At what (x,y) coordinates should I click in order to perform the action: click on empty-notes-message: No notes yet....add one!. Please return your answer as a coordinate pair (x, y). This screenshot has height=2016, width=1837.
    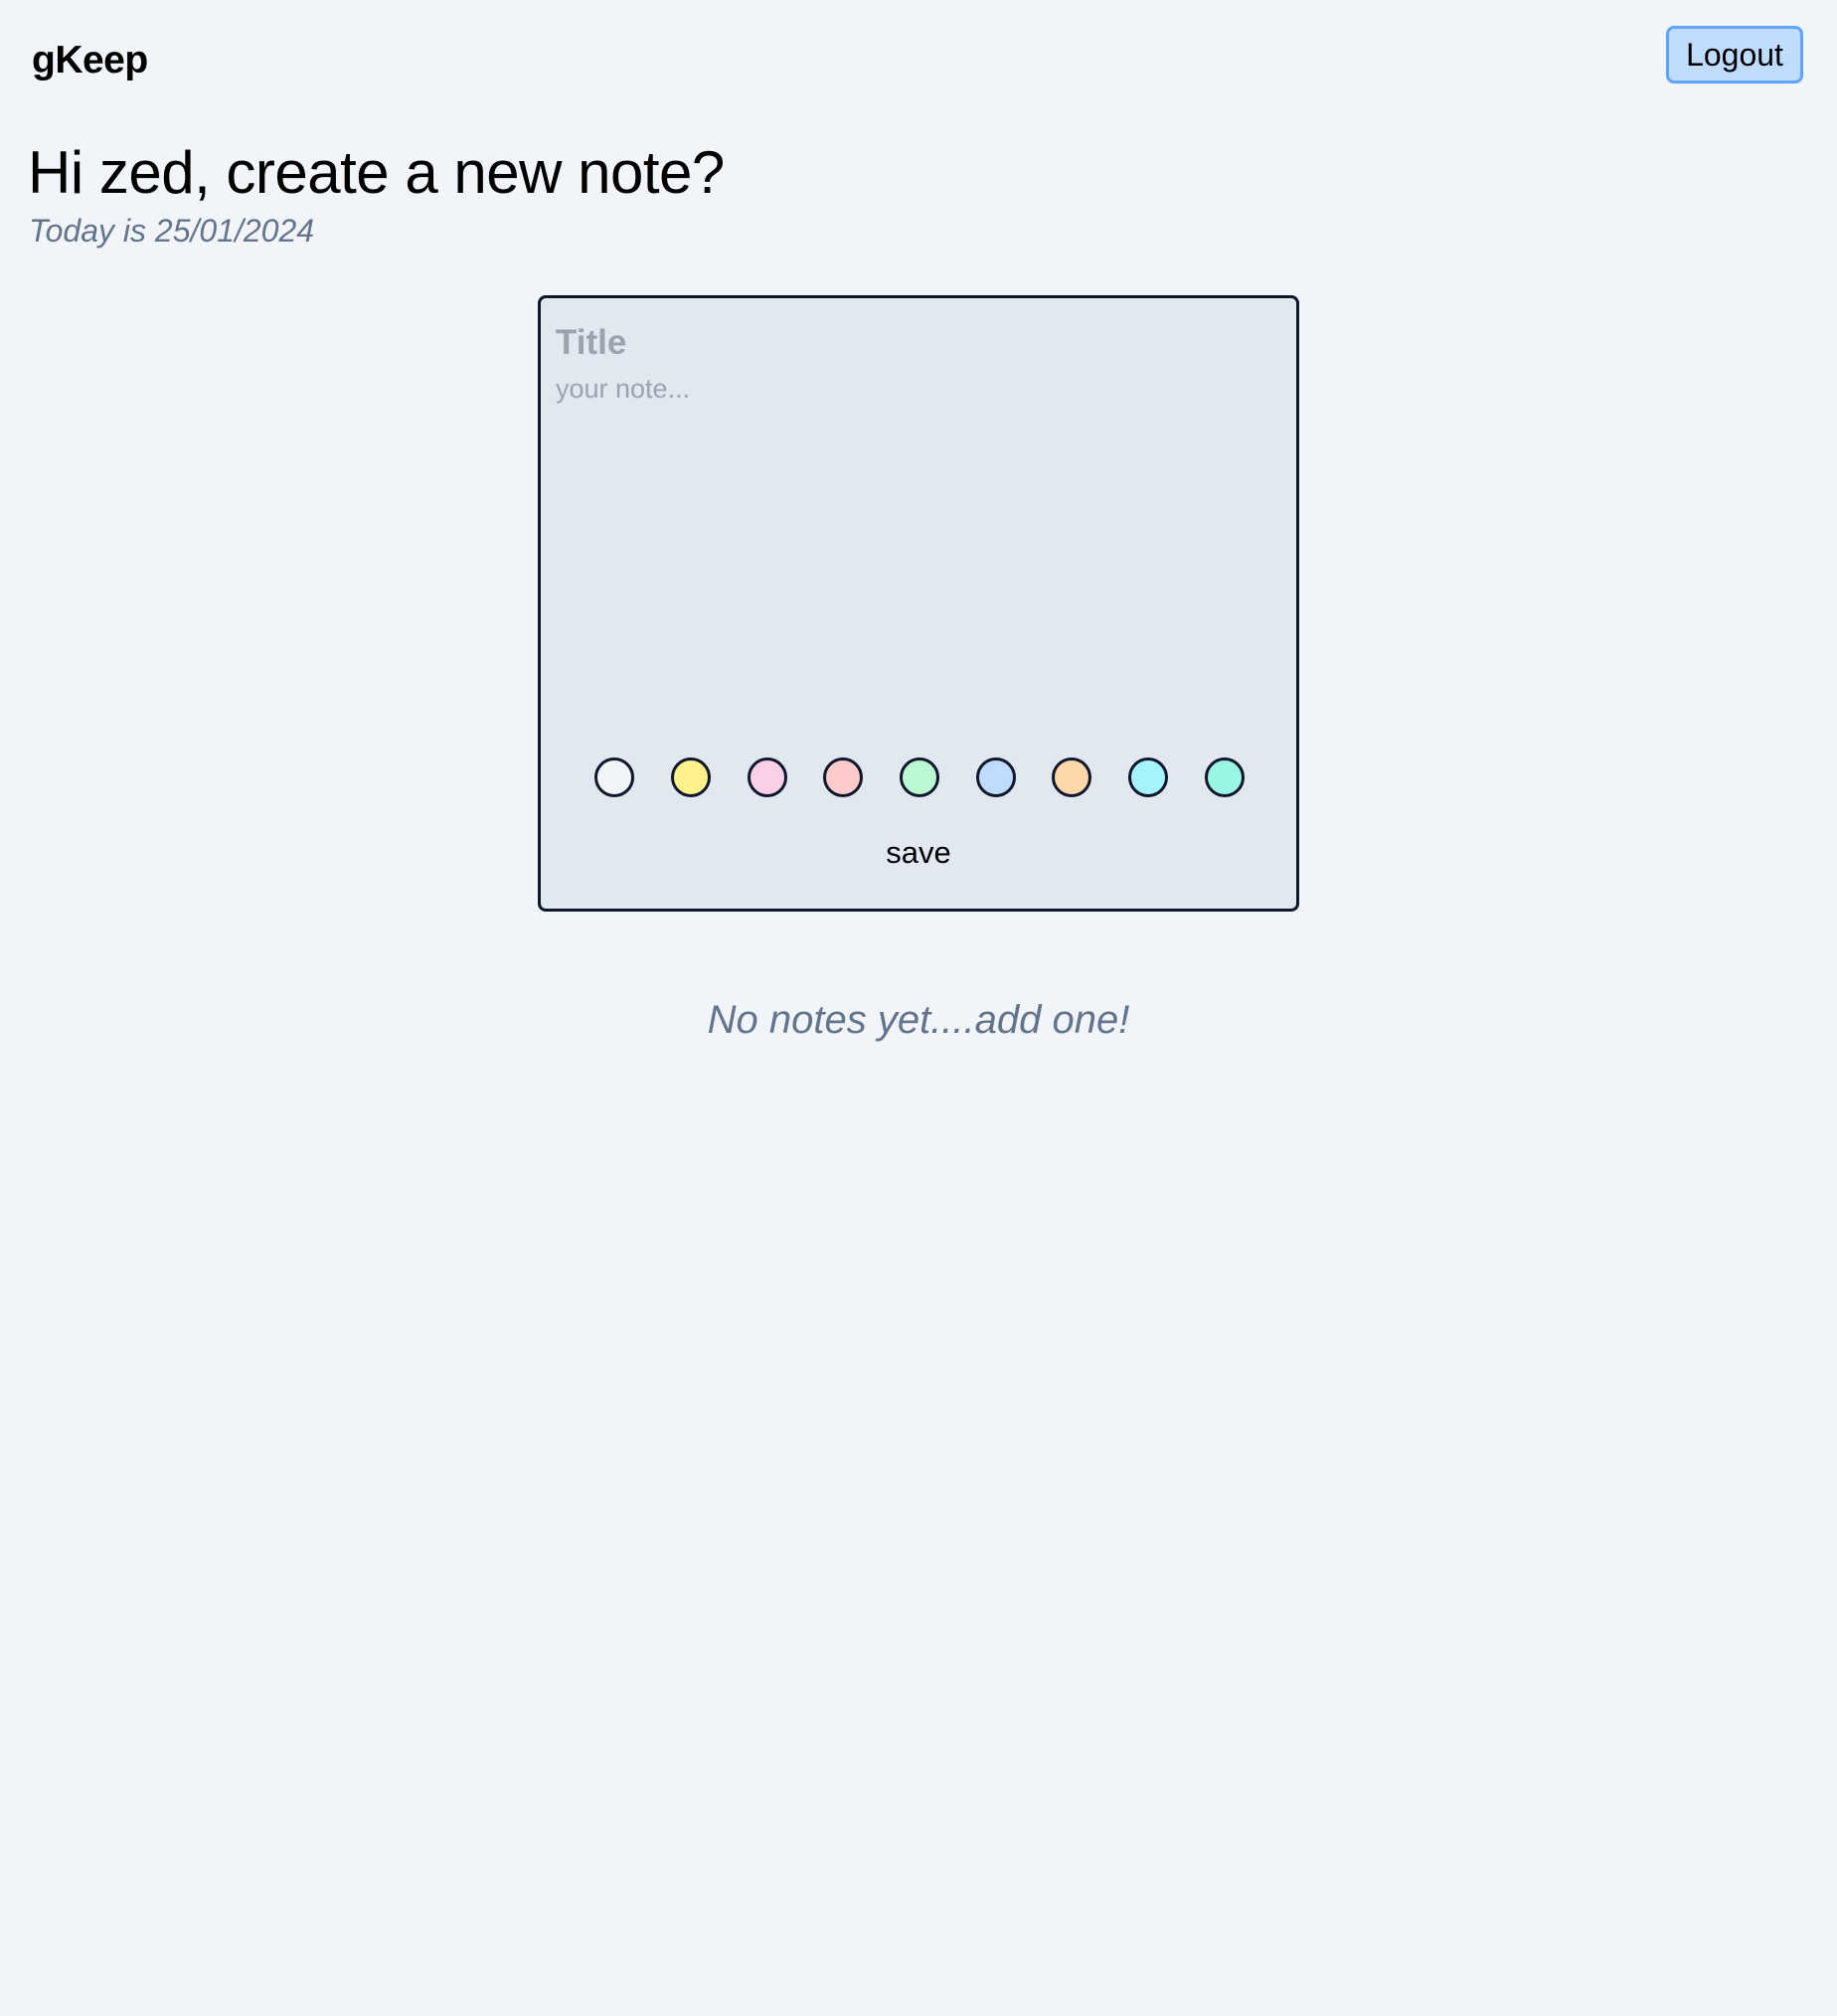
    Looking at the image, I should click on (918, 1020).